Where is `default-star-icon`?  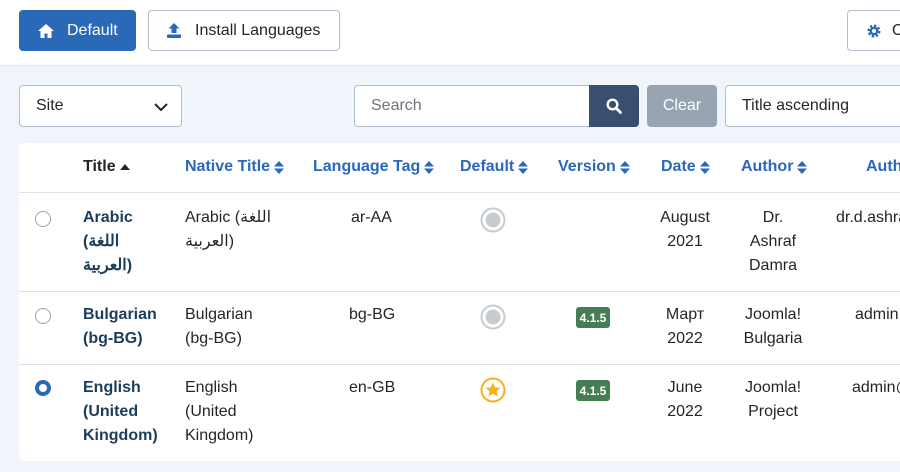 default-star-icon is located at coordinates (493, 390).